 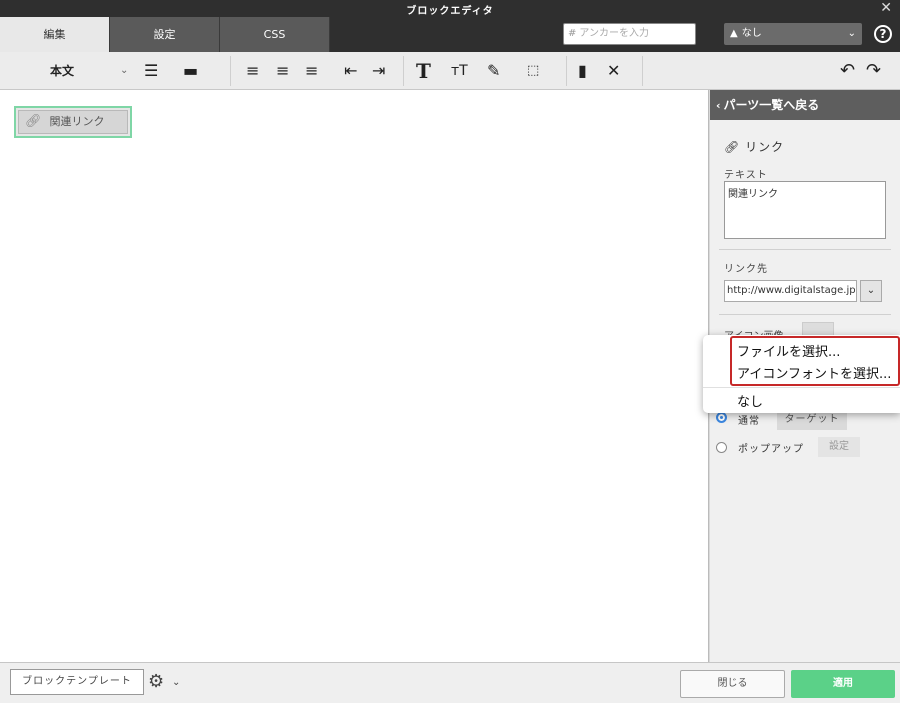 I want to click on part-title-text: リンク, so click(x=765, y=147).